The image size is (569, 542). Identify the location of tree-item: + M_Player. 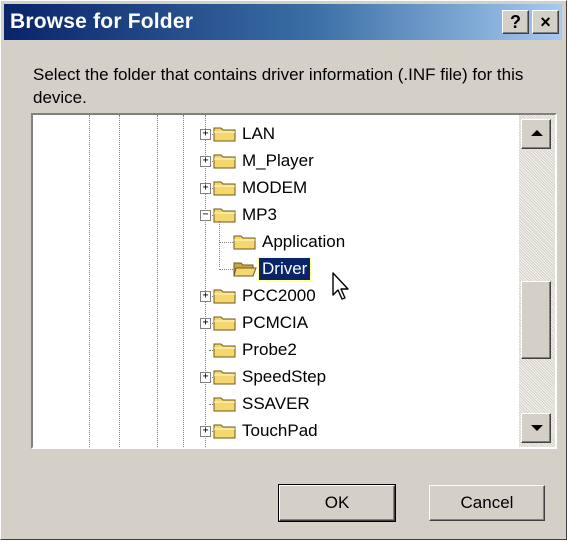
(276, 162).